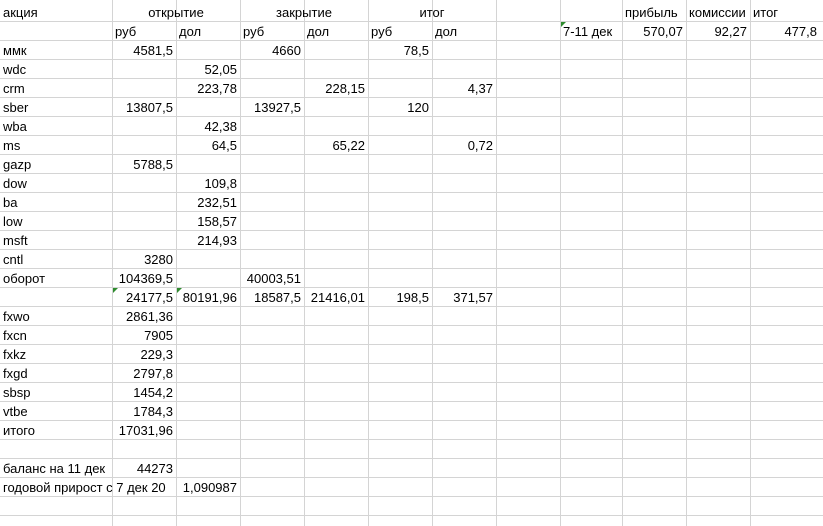 Image resolution: width=823 pixels, height=526 pixels. I want to click on ticker-cell: gazp, so click(56, 164).